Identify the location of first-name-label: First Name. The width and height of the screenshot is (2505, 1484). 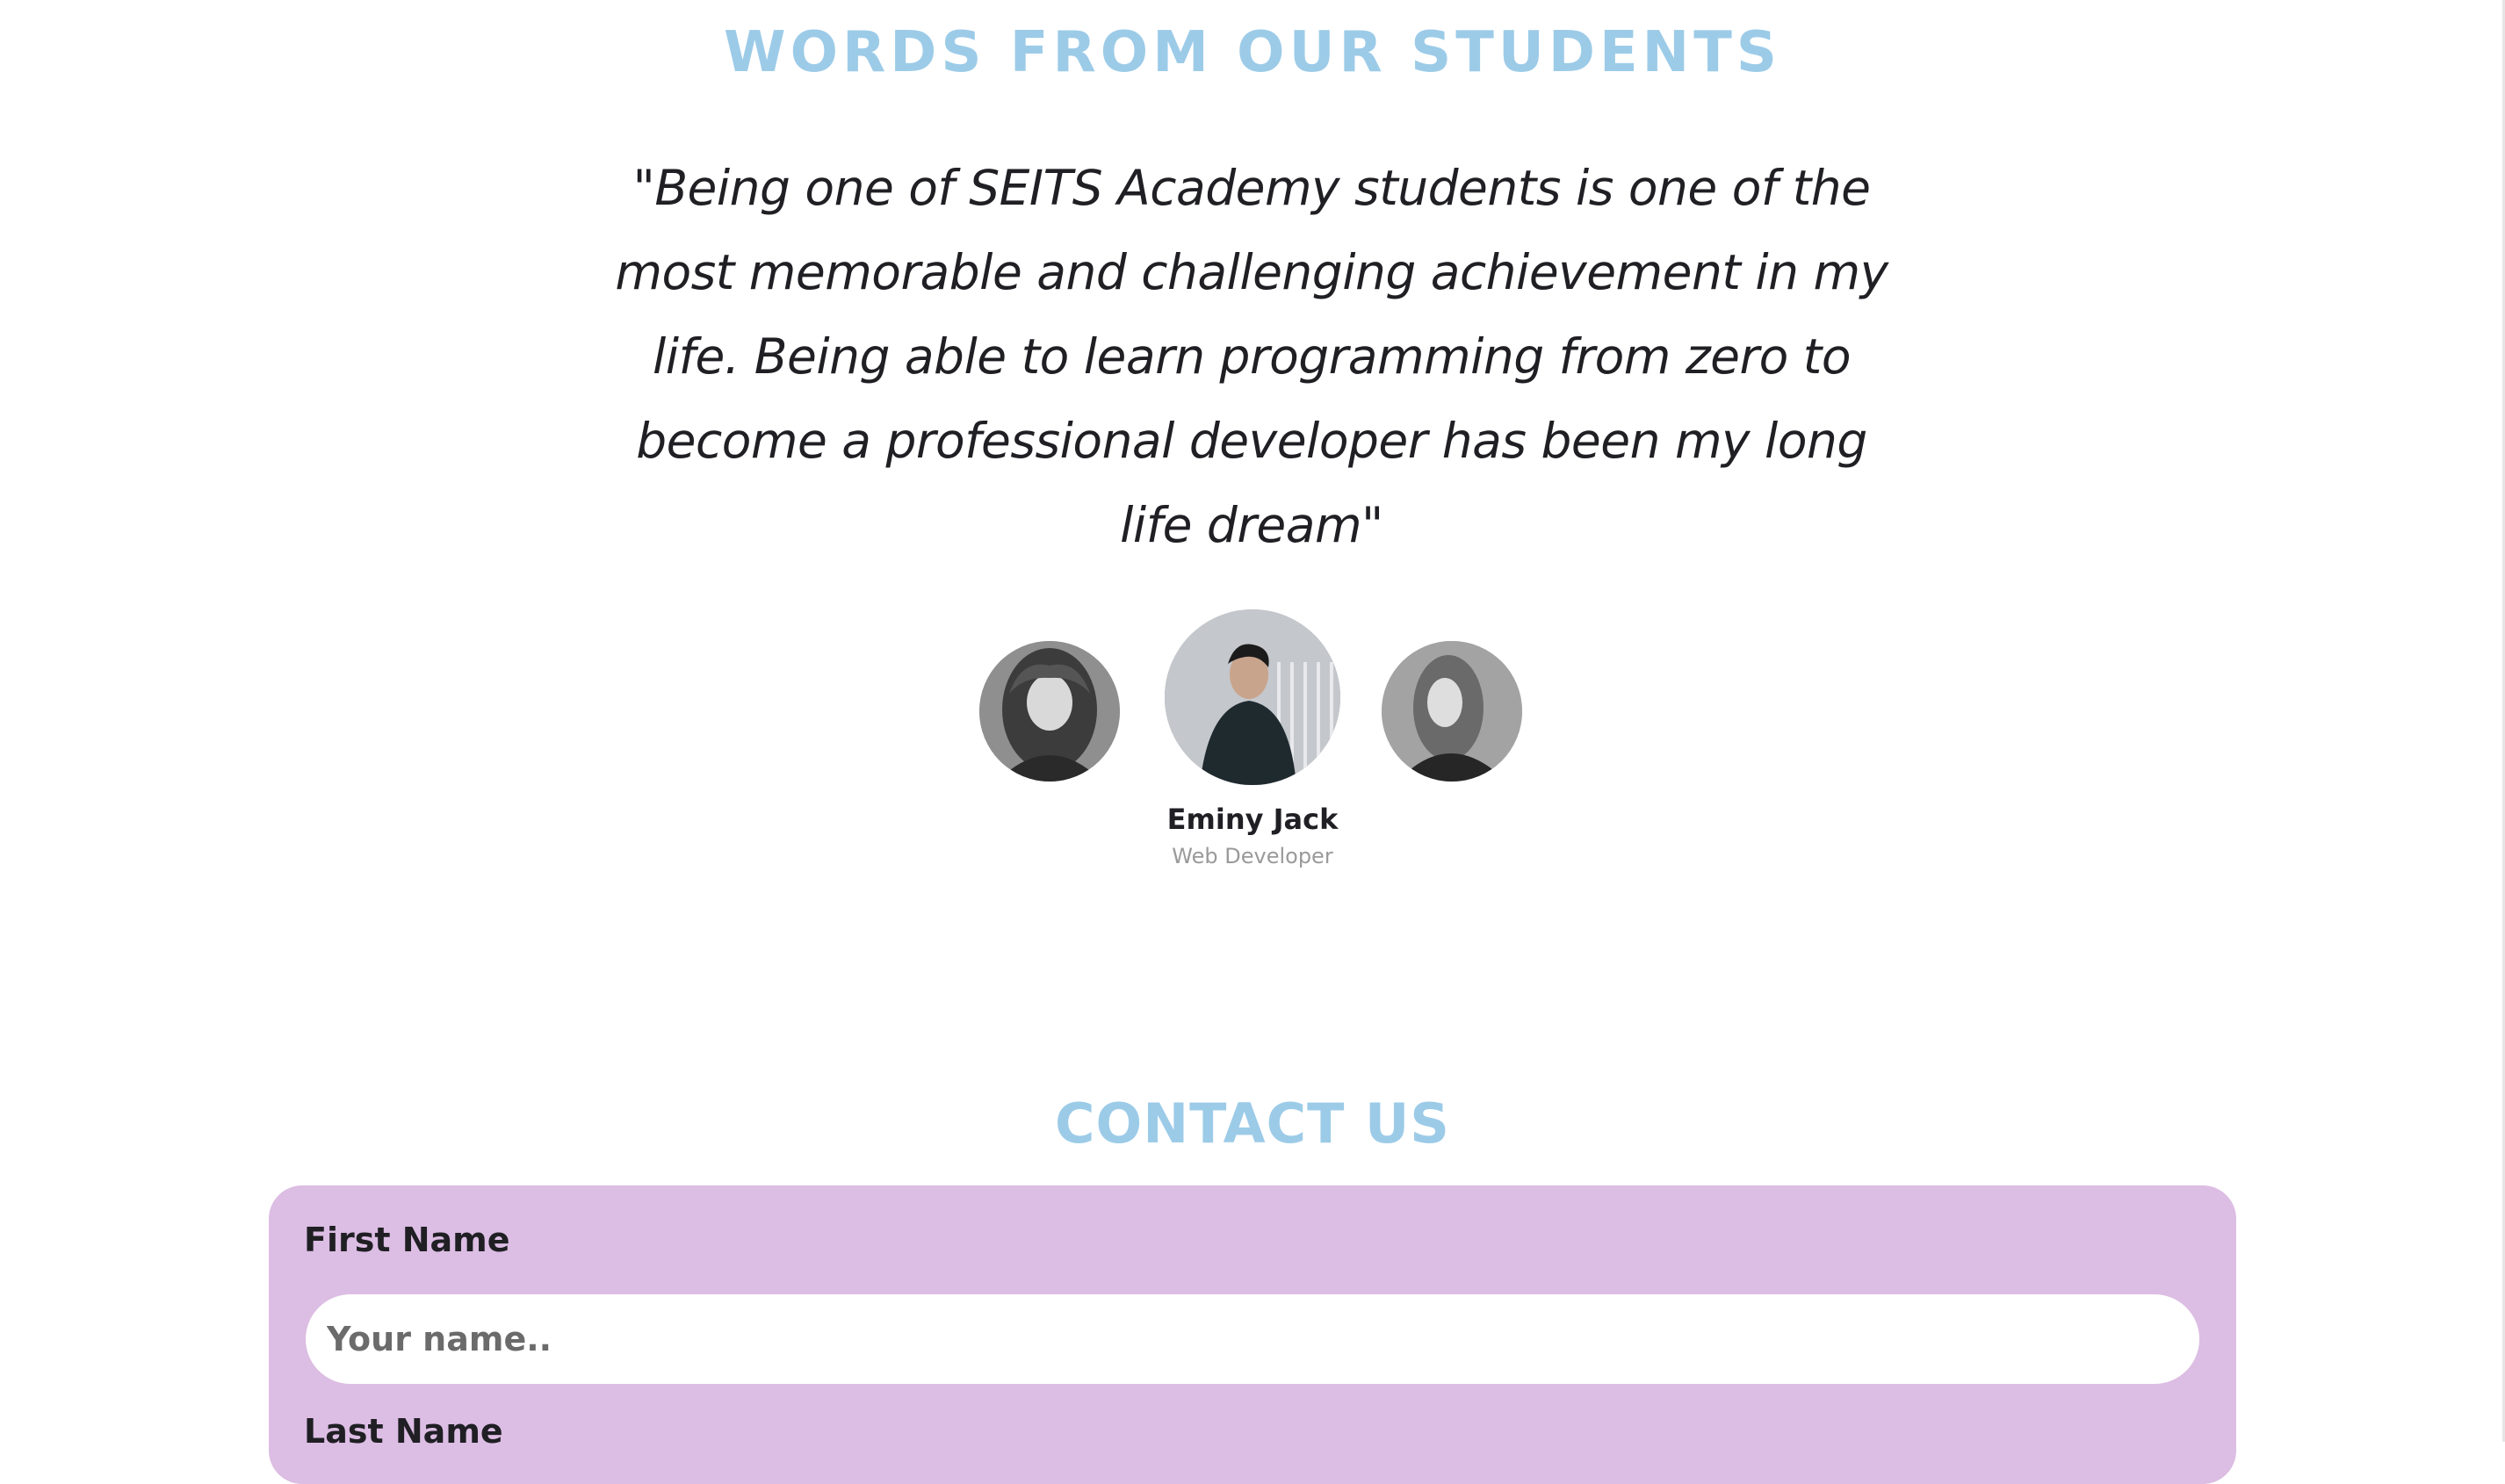
(407, 1240).